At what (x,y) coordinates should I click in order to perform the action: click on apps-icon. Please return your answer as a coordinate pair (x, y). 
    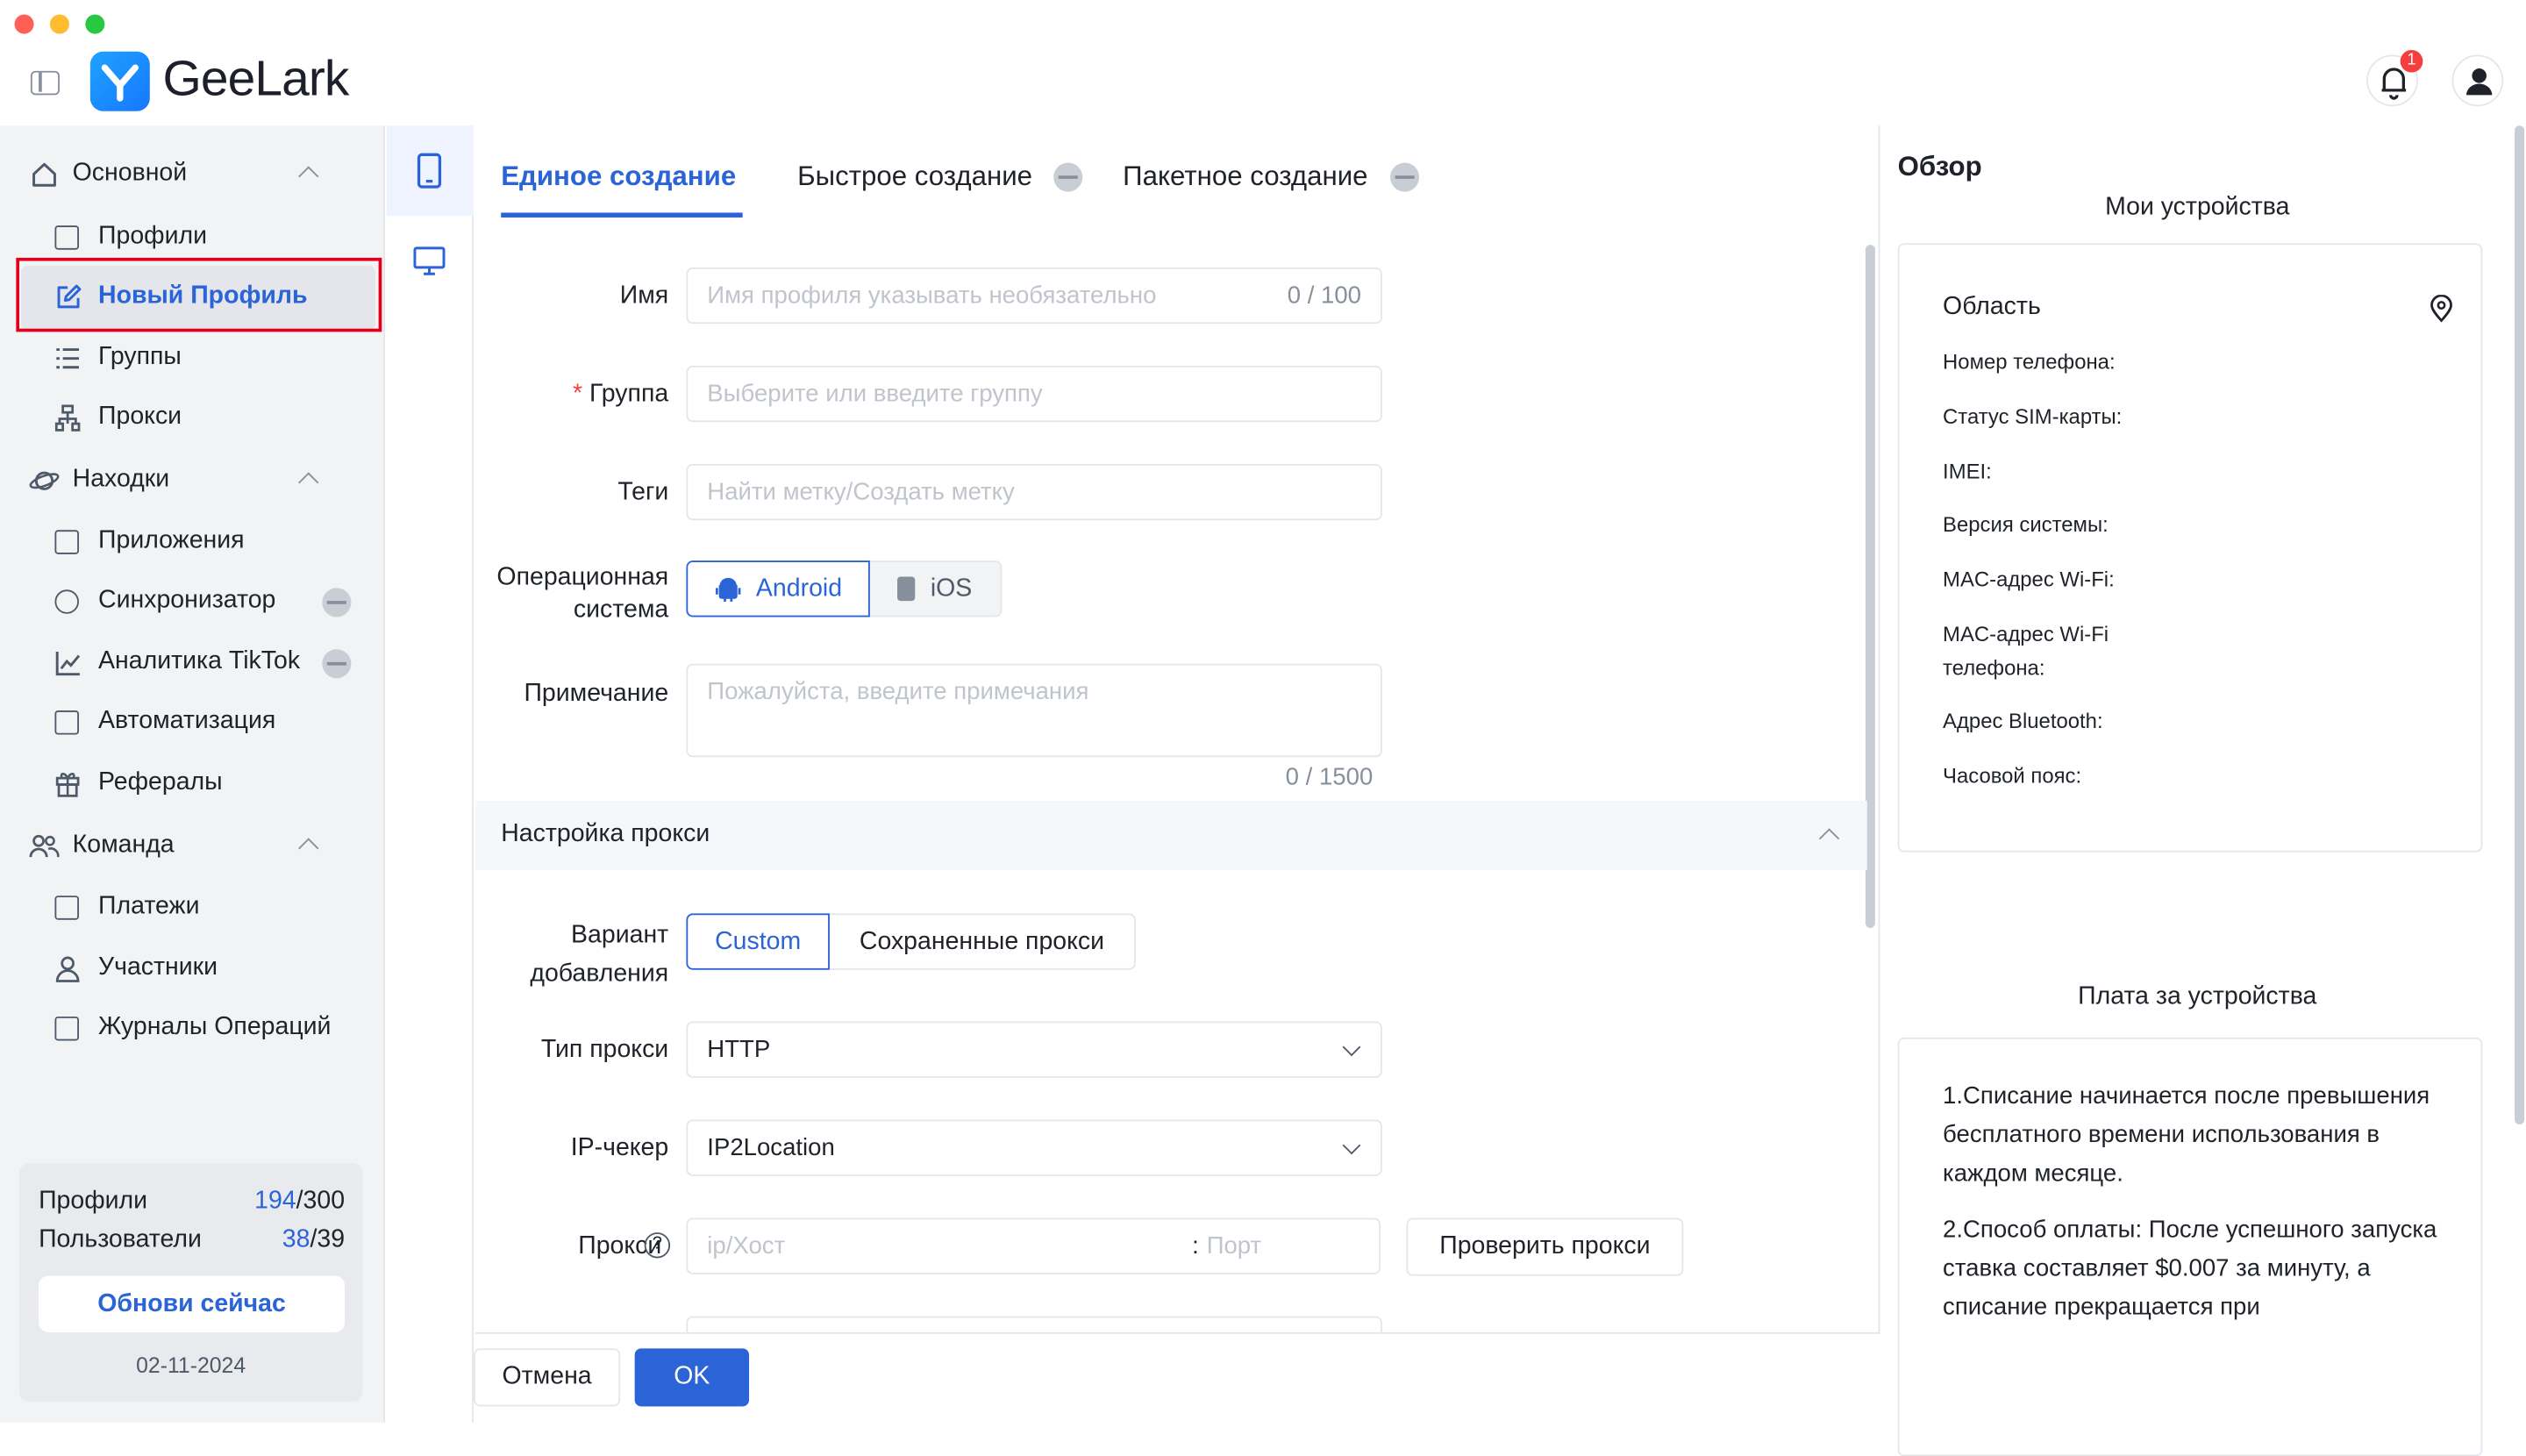
    Looking at the image, I should click on (66, 542).